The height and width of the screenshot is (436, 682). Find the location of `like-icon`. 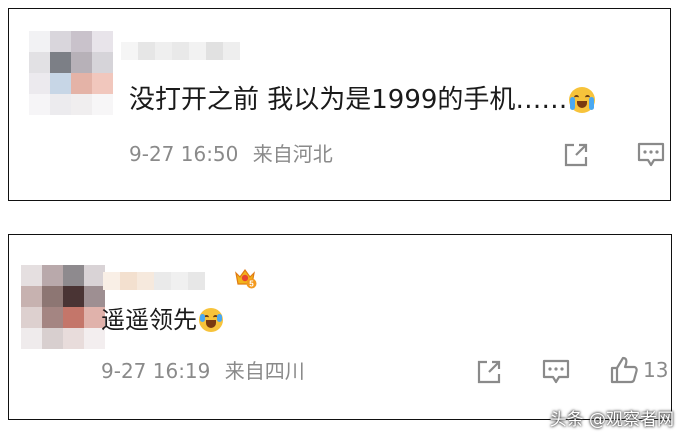

like-icon is located at coordinates (624, 370).